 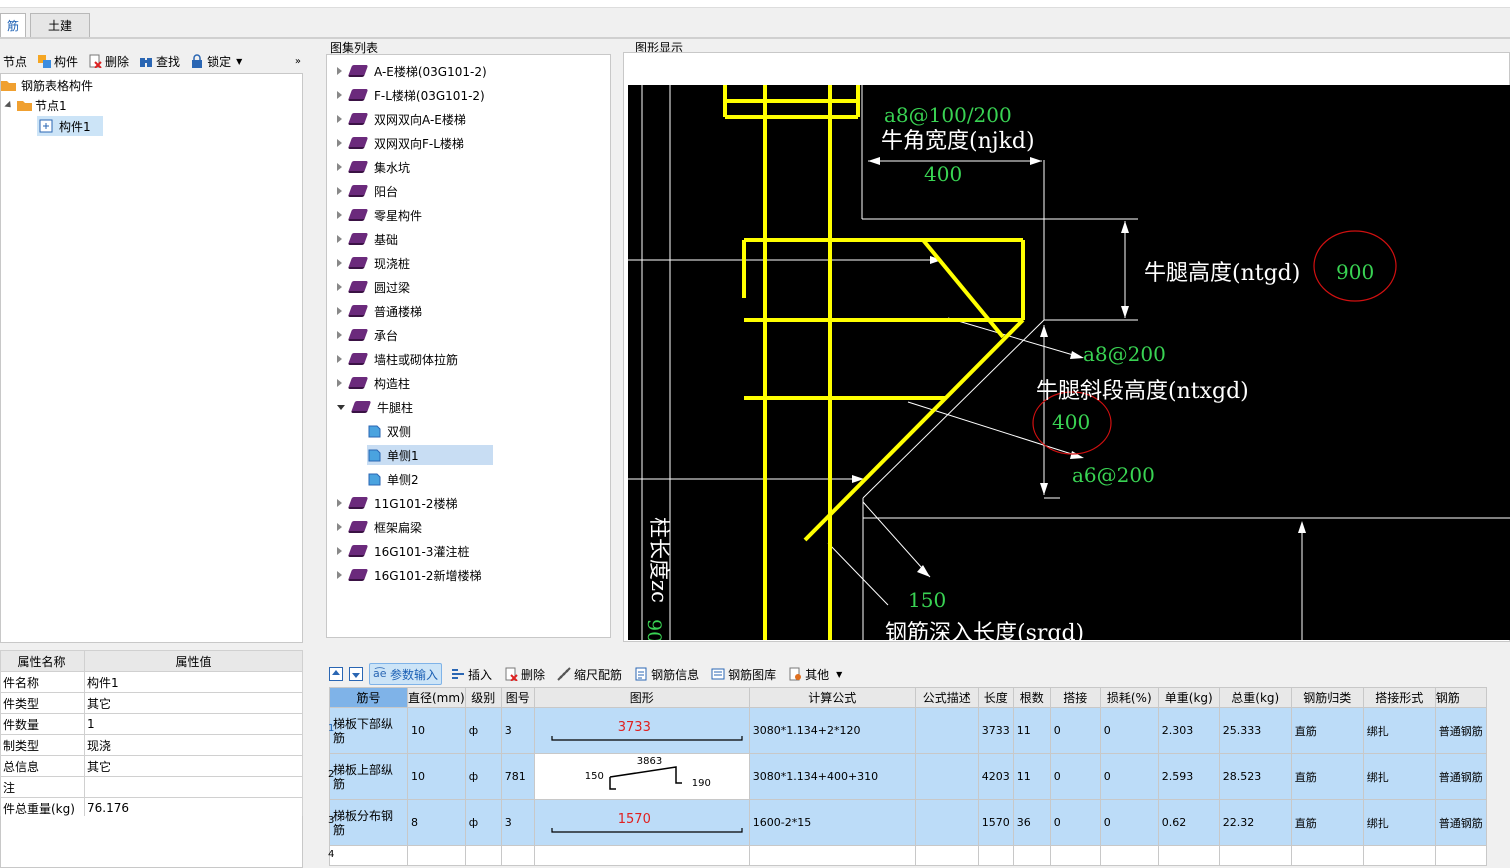 What do you see at coordinates (517, 697) in the screenshot?
I see `col-header: 图号` at bounding box center [517, 697].